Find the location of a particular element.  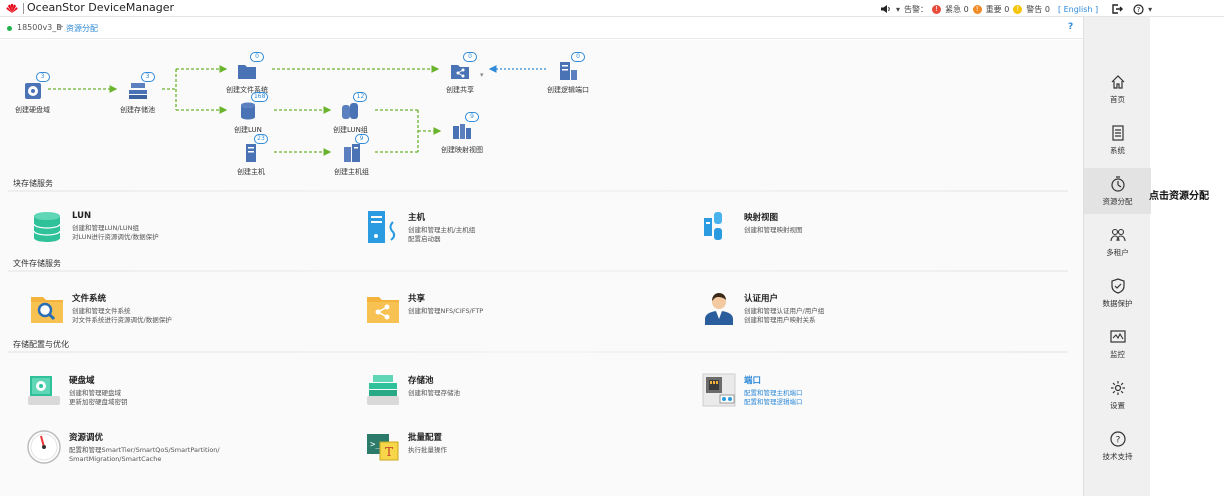

disk-domain-tile-icon is located at coordinates (44, 390).